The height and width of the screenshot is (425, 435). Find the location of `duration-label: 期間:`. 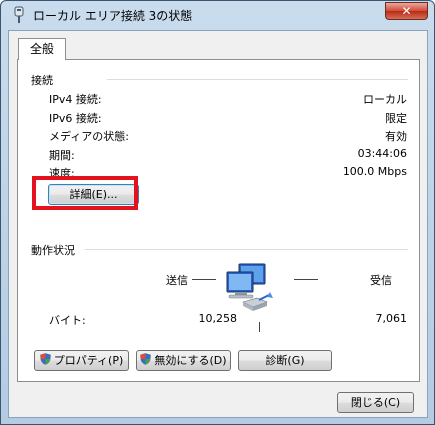

duration-label: 期間: is located at coordinates (62, 155).